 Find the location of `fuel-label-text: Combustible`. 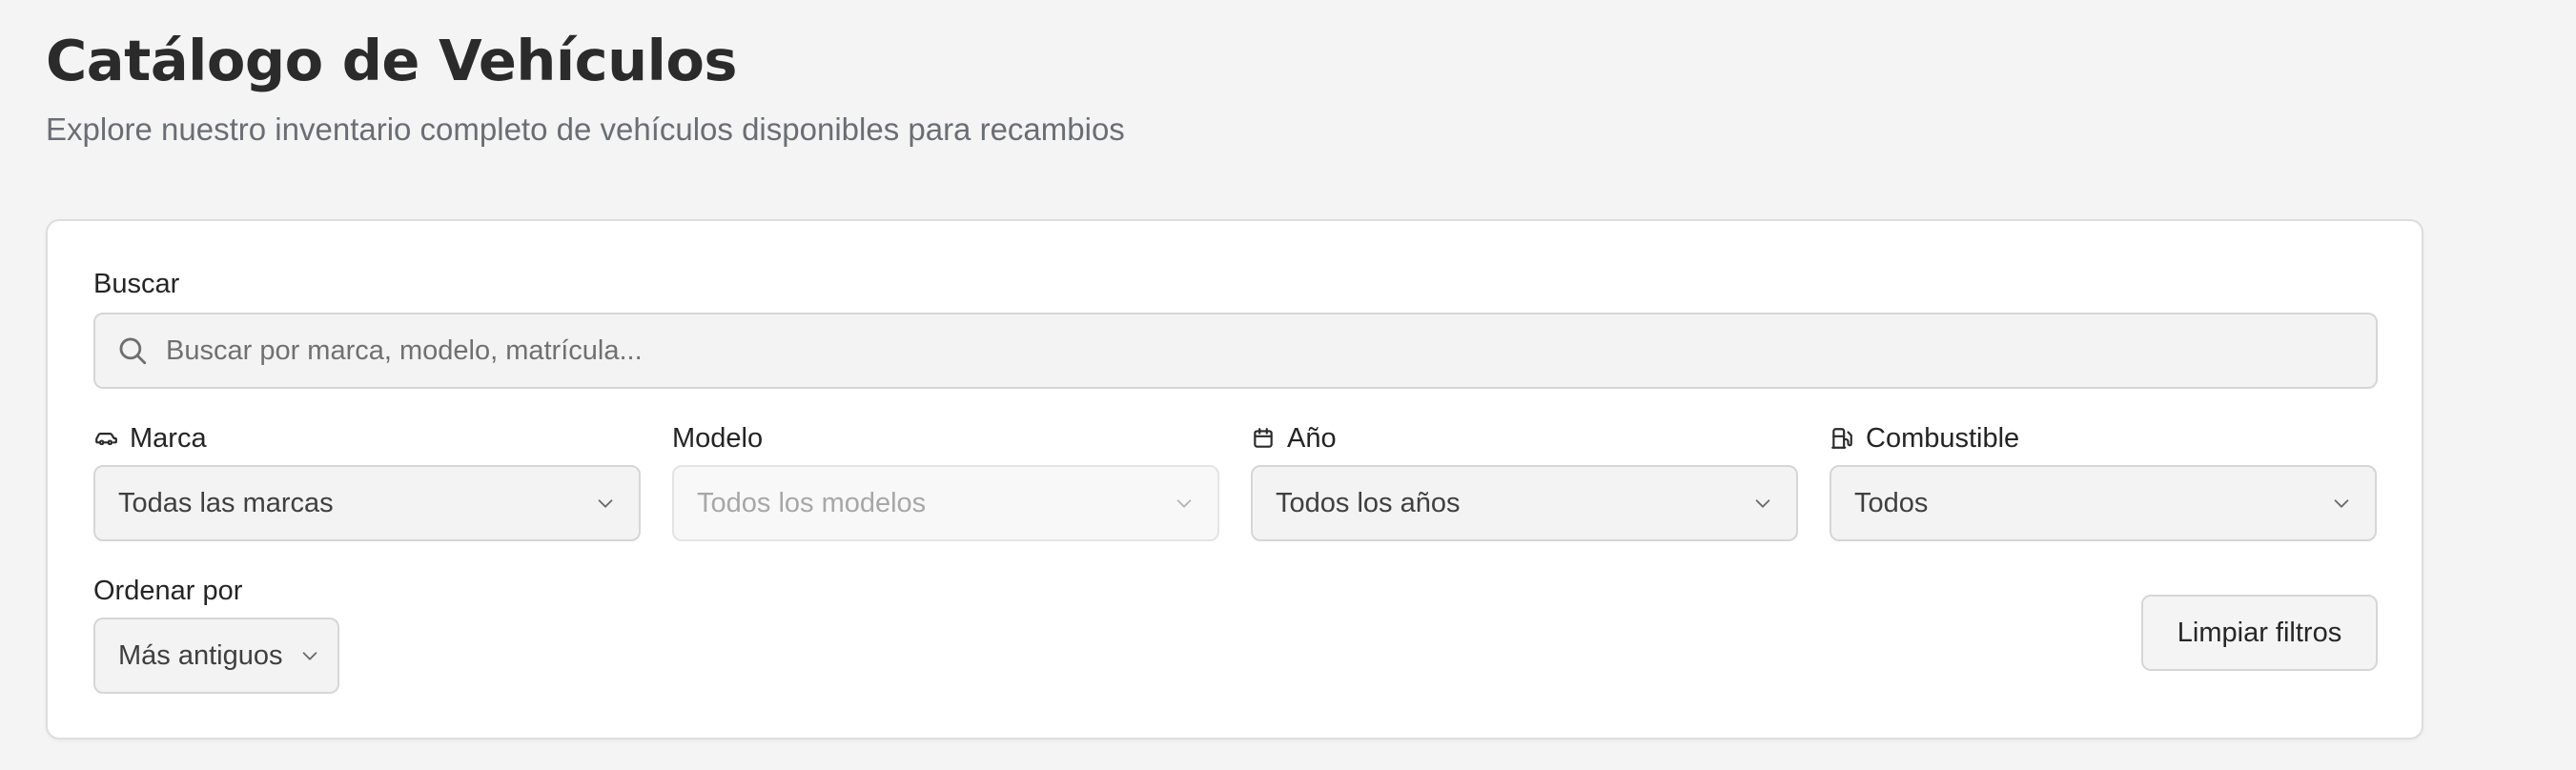

fuel-label-text: Combustible is located at coordinates (1943, 438).